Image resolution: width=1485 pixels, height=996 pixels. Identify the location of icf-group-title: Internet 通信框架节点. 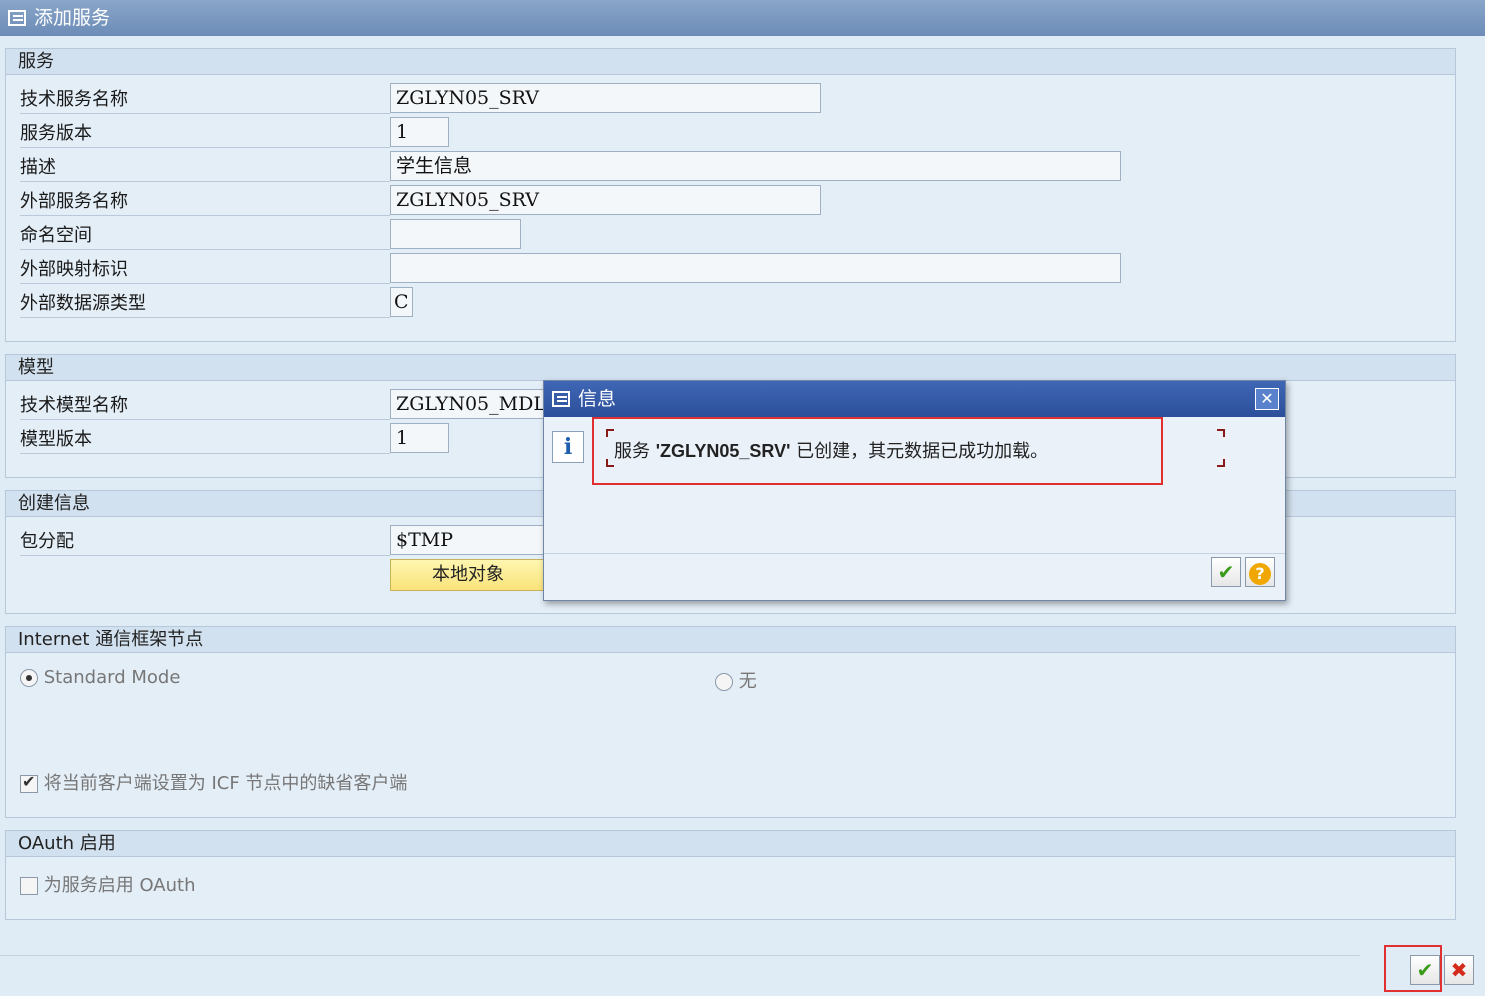
(730, 640).